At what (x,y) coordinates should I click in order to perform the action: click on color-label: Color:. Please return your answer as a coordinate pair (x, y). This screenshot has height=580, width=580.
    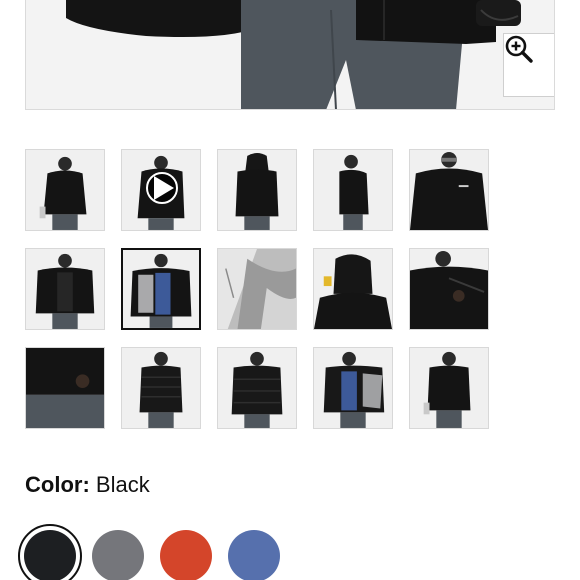
    Looking at the image, I should click on (57, 484).